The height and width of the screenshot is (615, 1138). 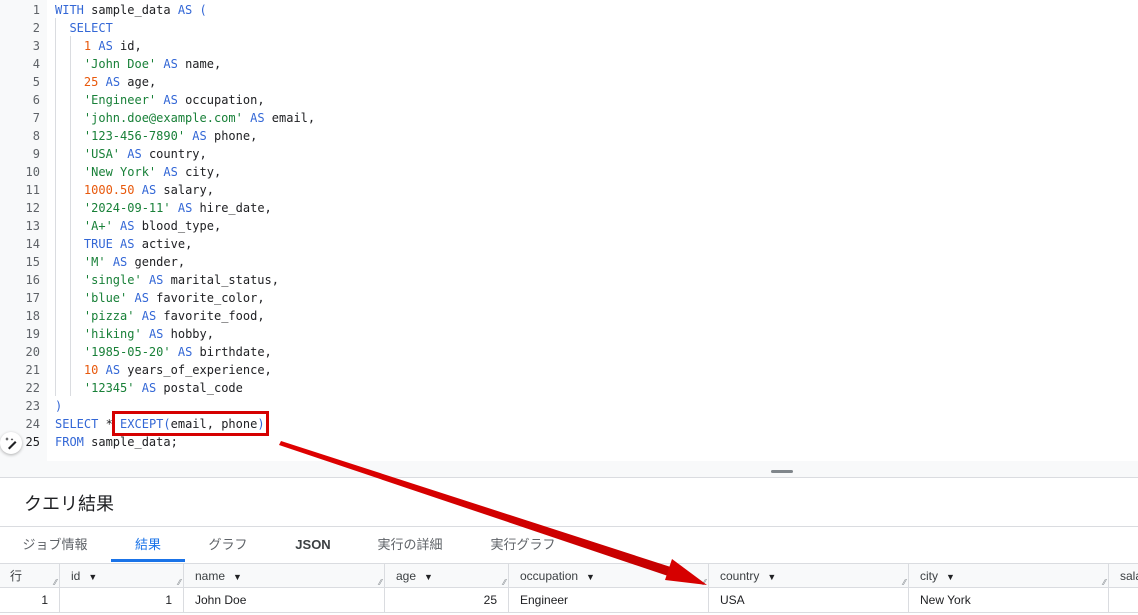 What do you see at coordinates (76, 576) in the screenshot?
I see `column-label: id` at bounding box center [76, 576].